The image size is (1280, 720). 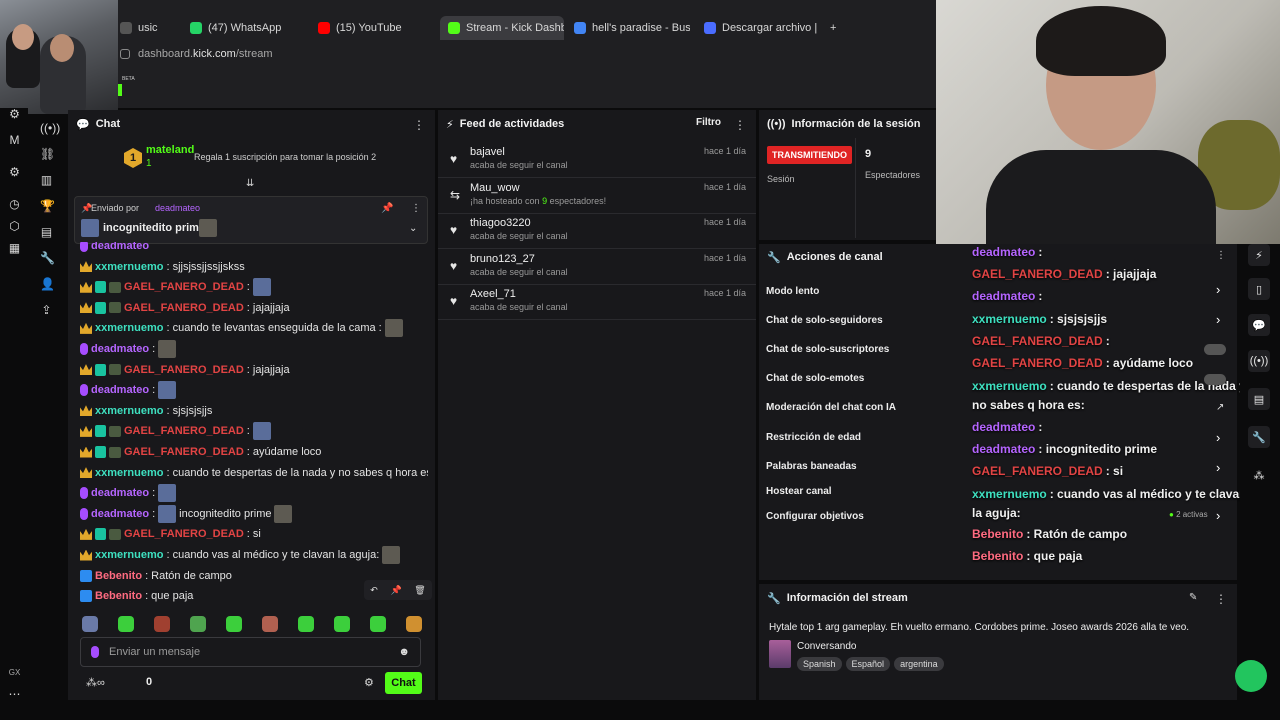 What do you see at coordinates (14, 114) in the screenshot?
I see `extensions-icon: ⚙` at bounding box center [14, 114].